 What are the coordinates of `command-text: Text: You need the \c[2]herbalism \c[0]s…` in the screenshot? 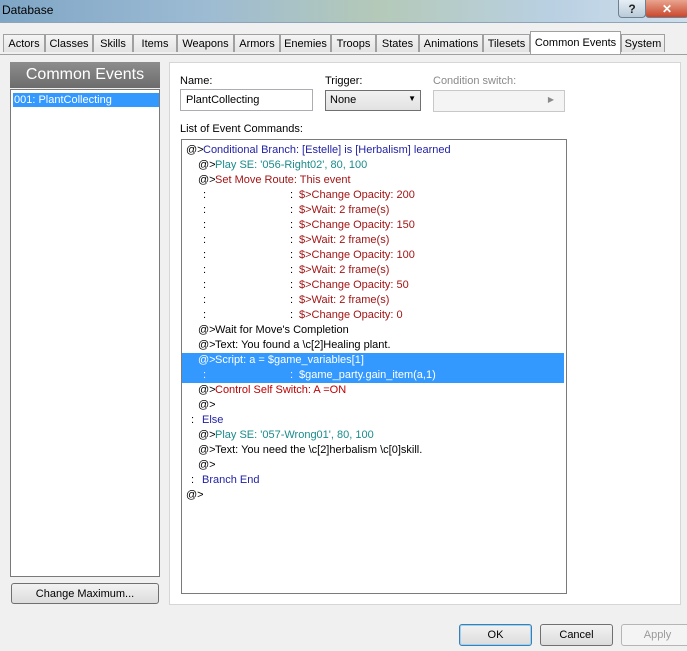 It's located at (319, 450).